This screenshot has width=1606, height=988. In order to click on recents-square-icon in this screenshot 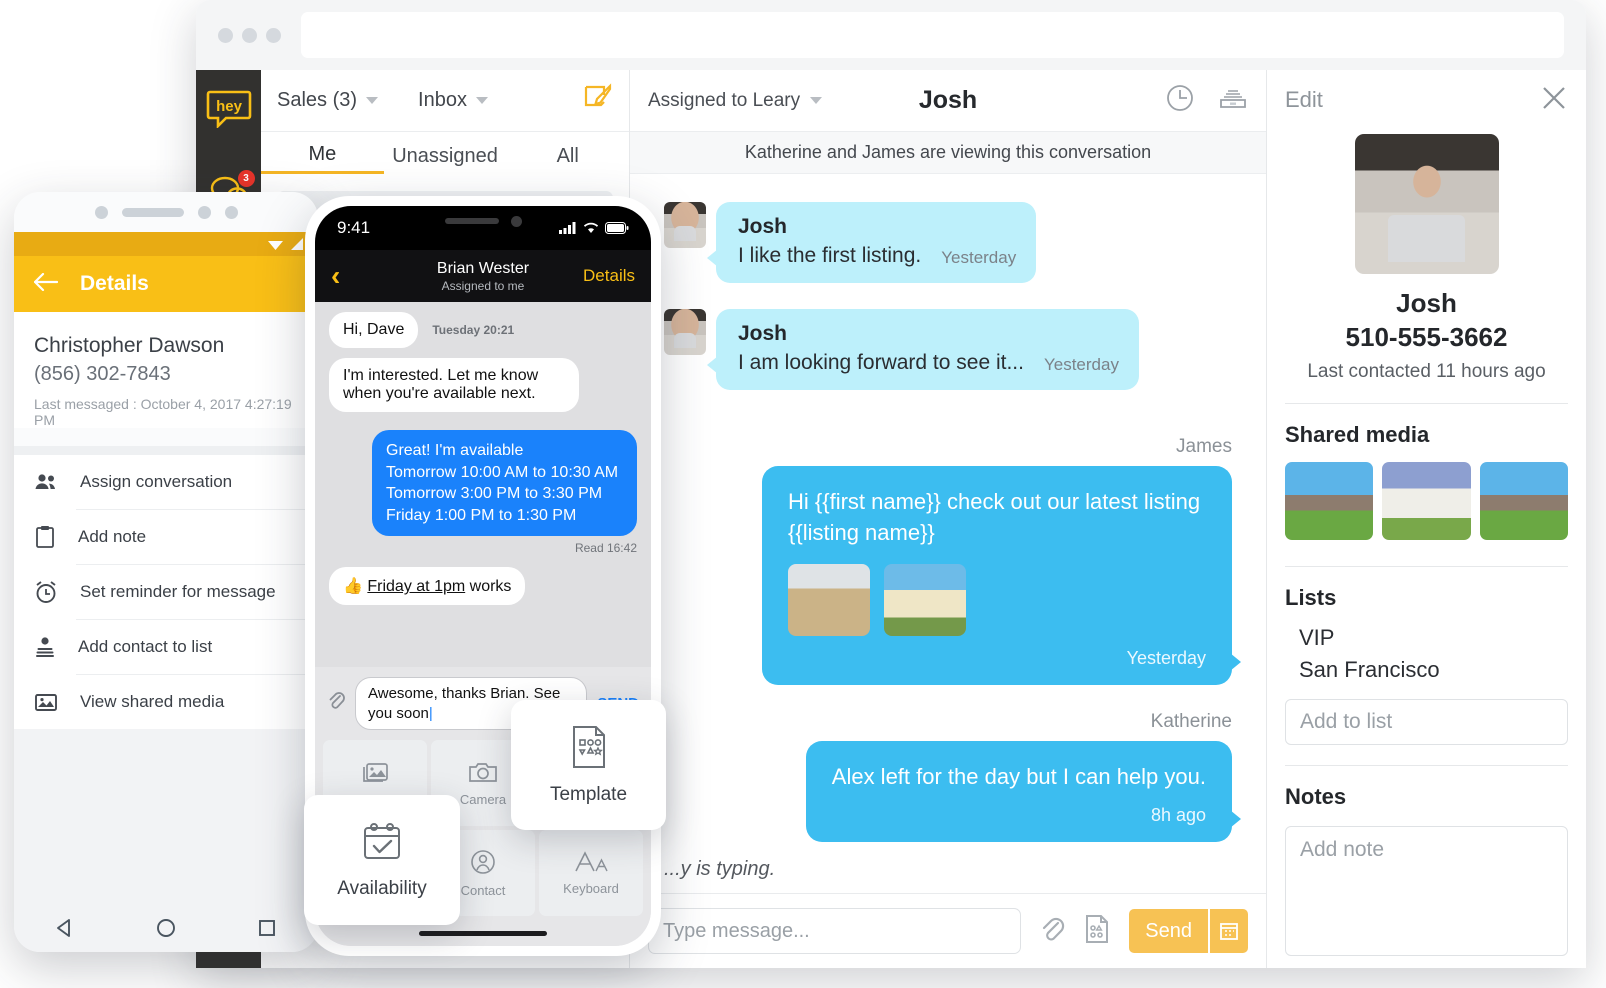, I will do `click(267, 930)`.